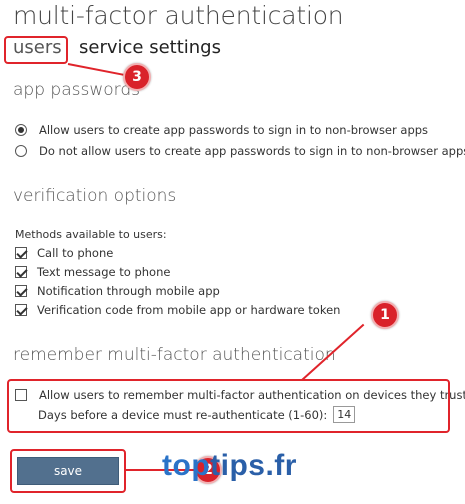 The width and height of the screenshot is (465, 504). Describe the element at coordinates (21, 151) in the screenshot. I see `radio-button` at that location.